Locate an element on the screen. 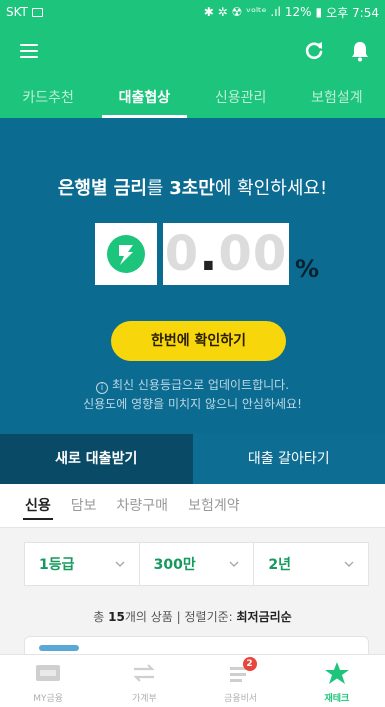 The width and height of the screenshot is (385, 707). notice-text-1: 최신 신용등급으로 업데이트합니다. is located at coordinates (200, 385).